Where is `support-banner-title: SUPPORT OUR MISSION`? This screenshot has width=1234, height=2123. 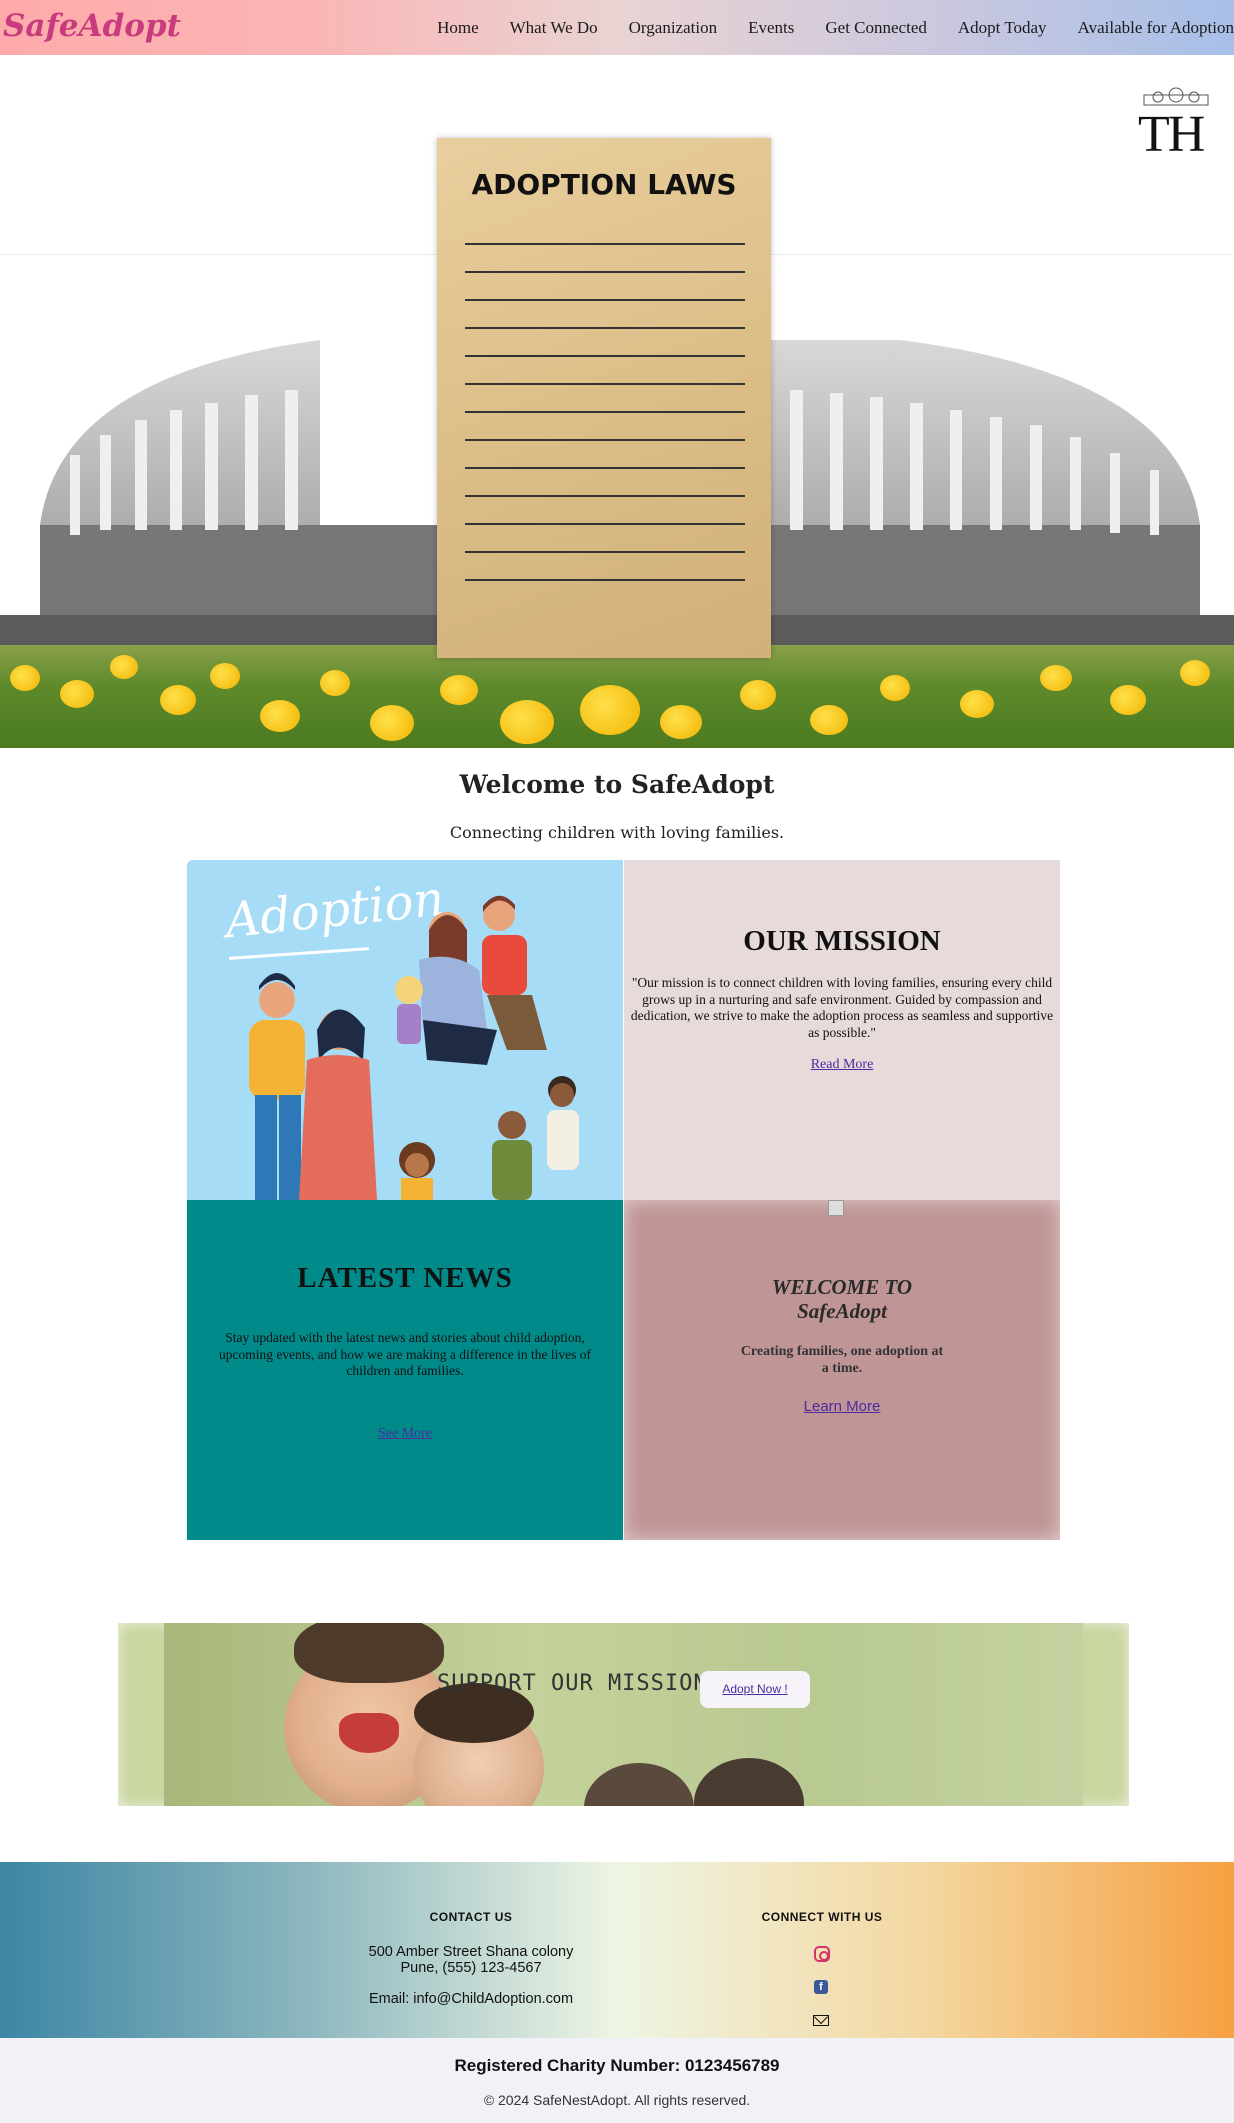 support-banner-title: SUPPORT OUR MISSION is located at coordinates (572, 1683).